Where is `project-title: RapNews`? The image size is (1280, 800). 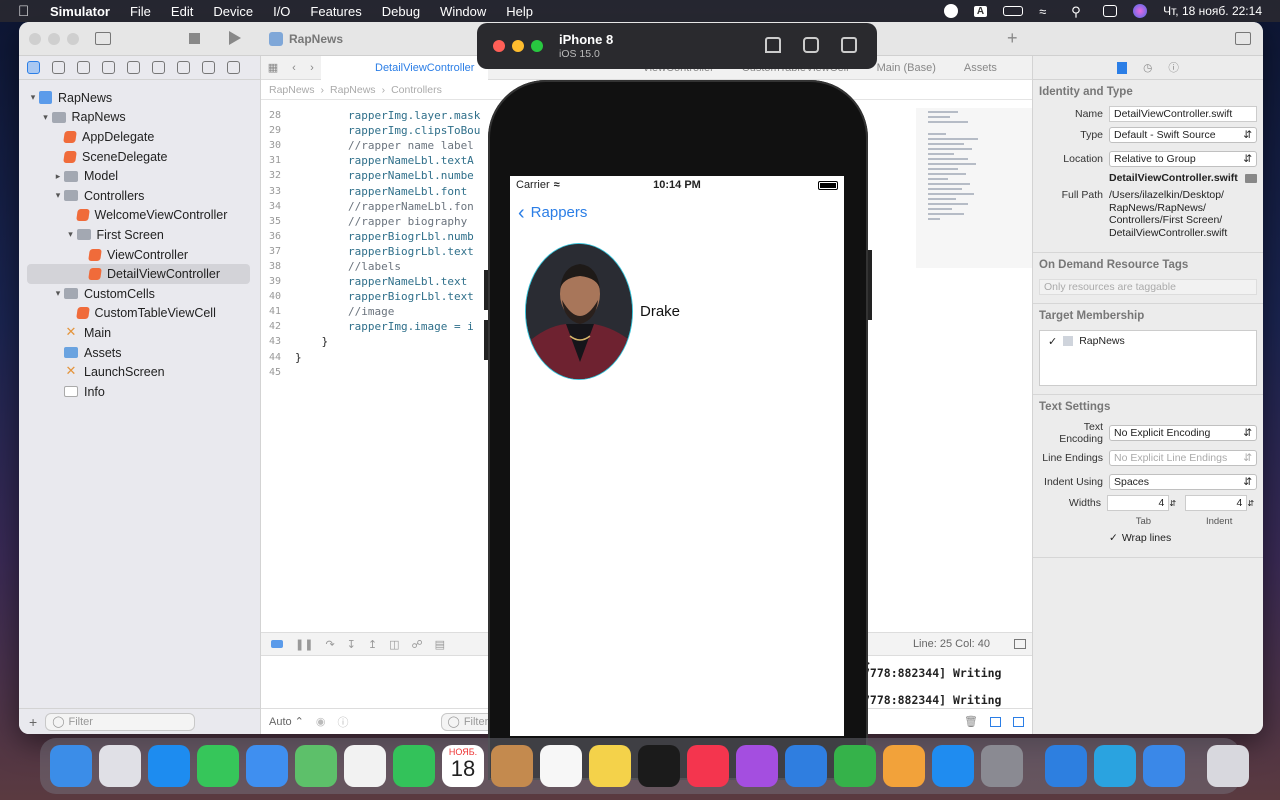
project-title: RapNews is located at coordinates (316, 39).